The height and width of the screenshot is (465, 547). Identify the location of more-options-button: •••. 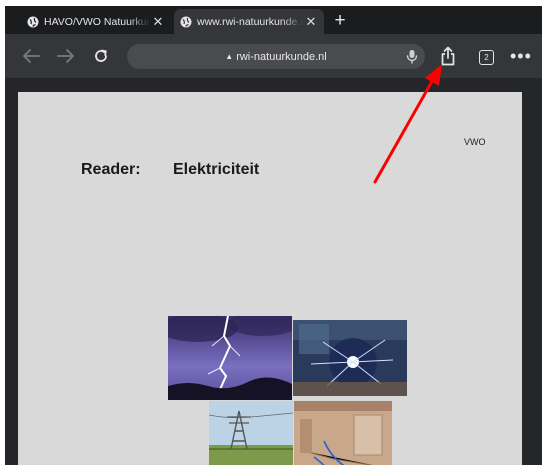
(521, 56).